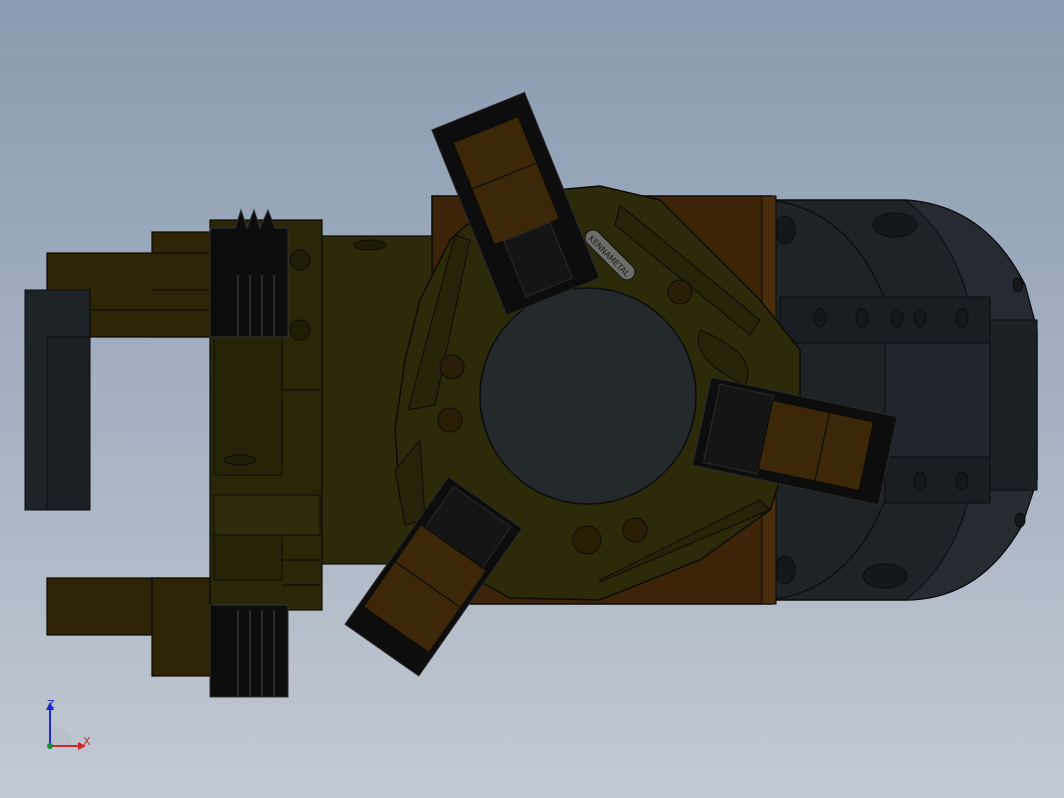 The width and height of the screenshot is (1064, 798). What do you see at coordinates (87, 741) in the screenshot?
I see `axis-x-label: X` at bounding box center [87, 741].